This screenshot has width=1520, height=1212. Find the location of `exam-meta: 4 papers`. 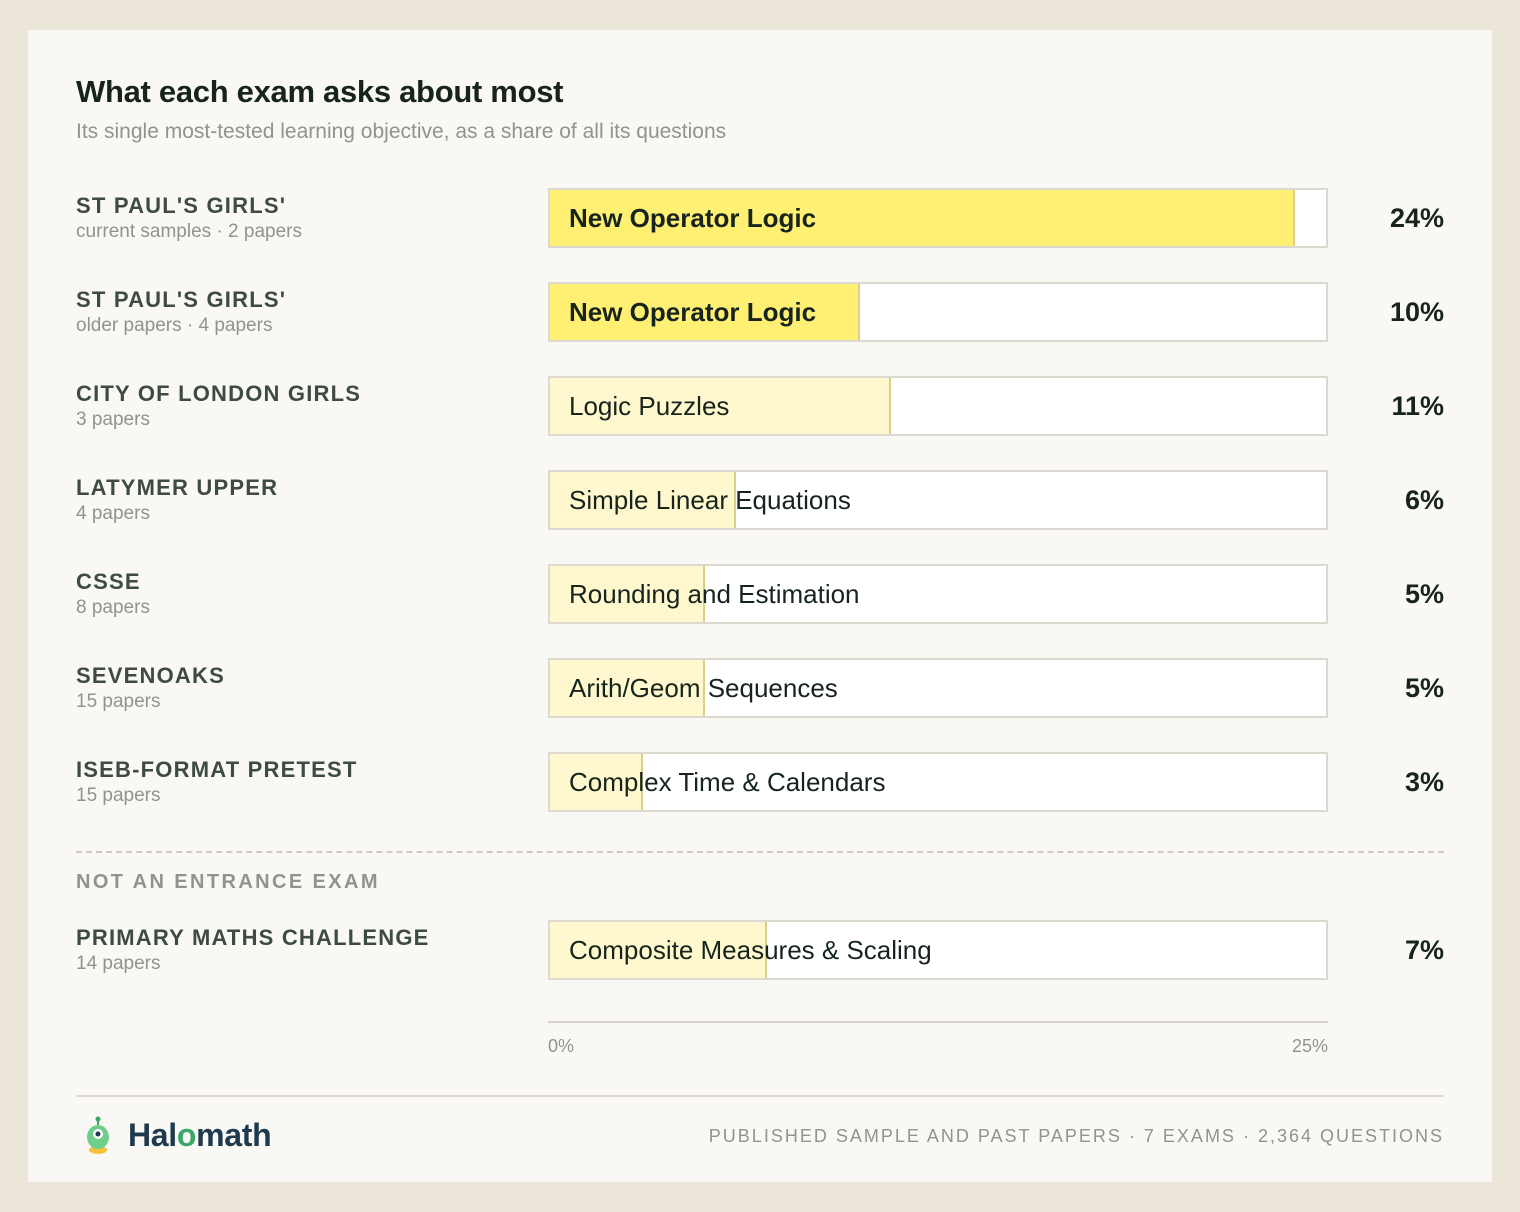

exam-meta: 4 papers is located at coordinates (113, 513).